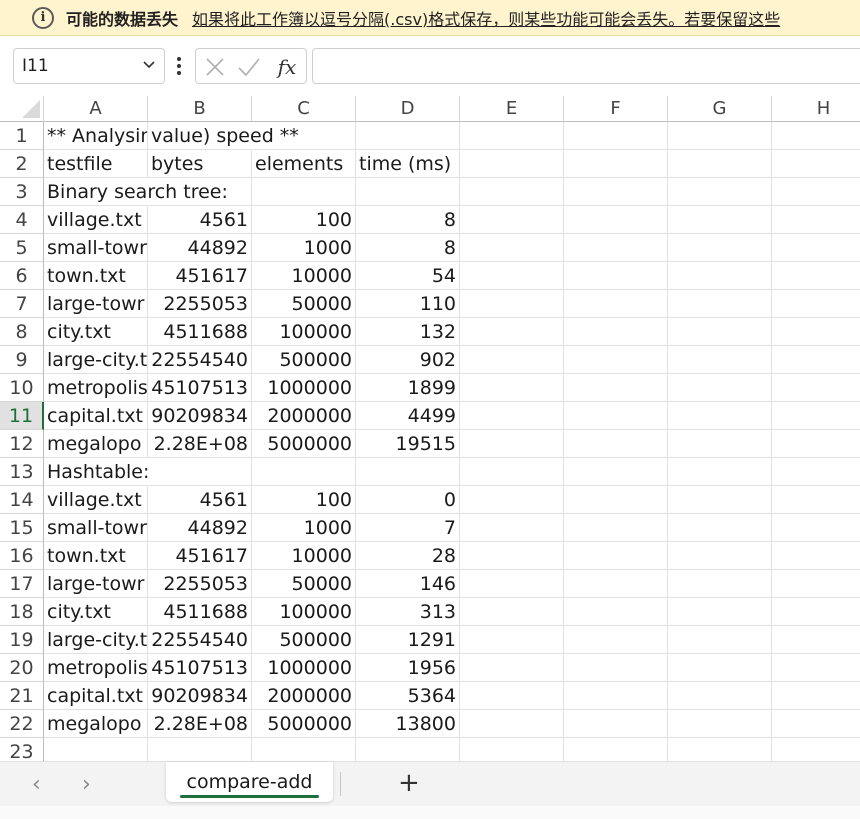 The height and width of the screenshot is (819, 860). I want to click on cell-a12: megalopo, so click(96, 444).